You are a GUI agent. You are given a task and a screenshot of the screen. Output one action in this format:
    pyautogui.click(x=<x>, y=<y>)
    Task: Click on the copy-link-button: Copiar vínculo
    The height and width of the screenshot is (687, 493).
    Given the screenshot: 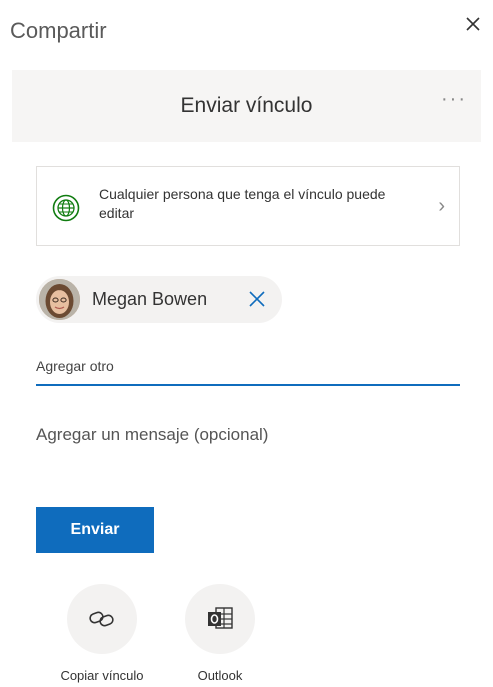 What is the action you would take?
    pyautogui.click(x=102, y=633)
    